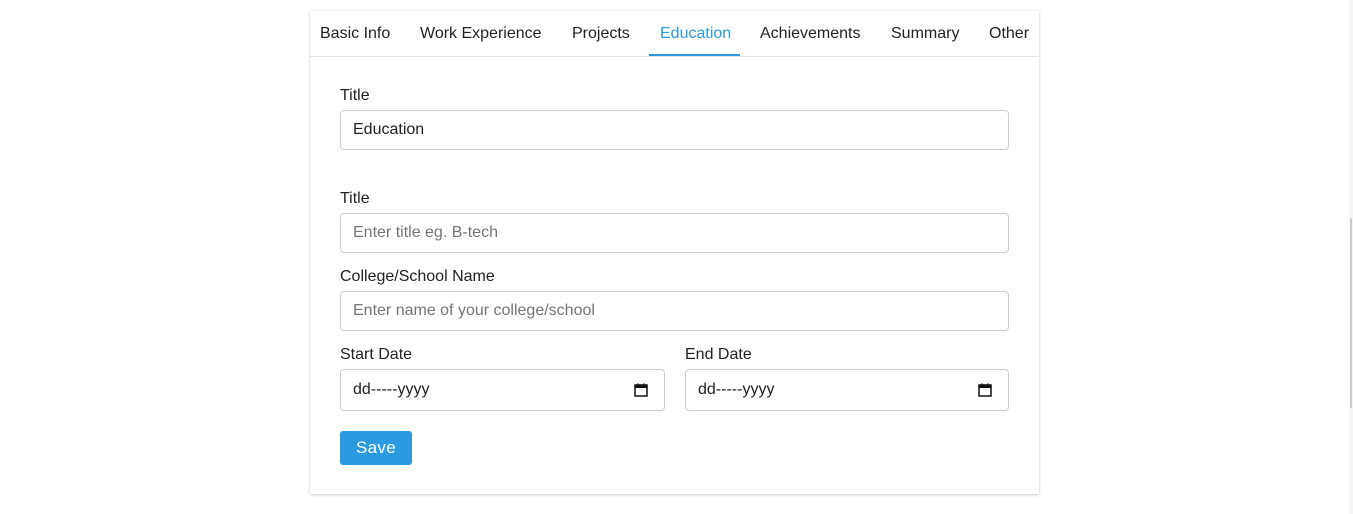 Image resolution: width=1353 pixels, height=514 pixels. Describe the element at coordinates (810, 33) in the screenshot. I see `tab-achievements: Achievements` at that location.